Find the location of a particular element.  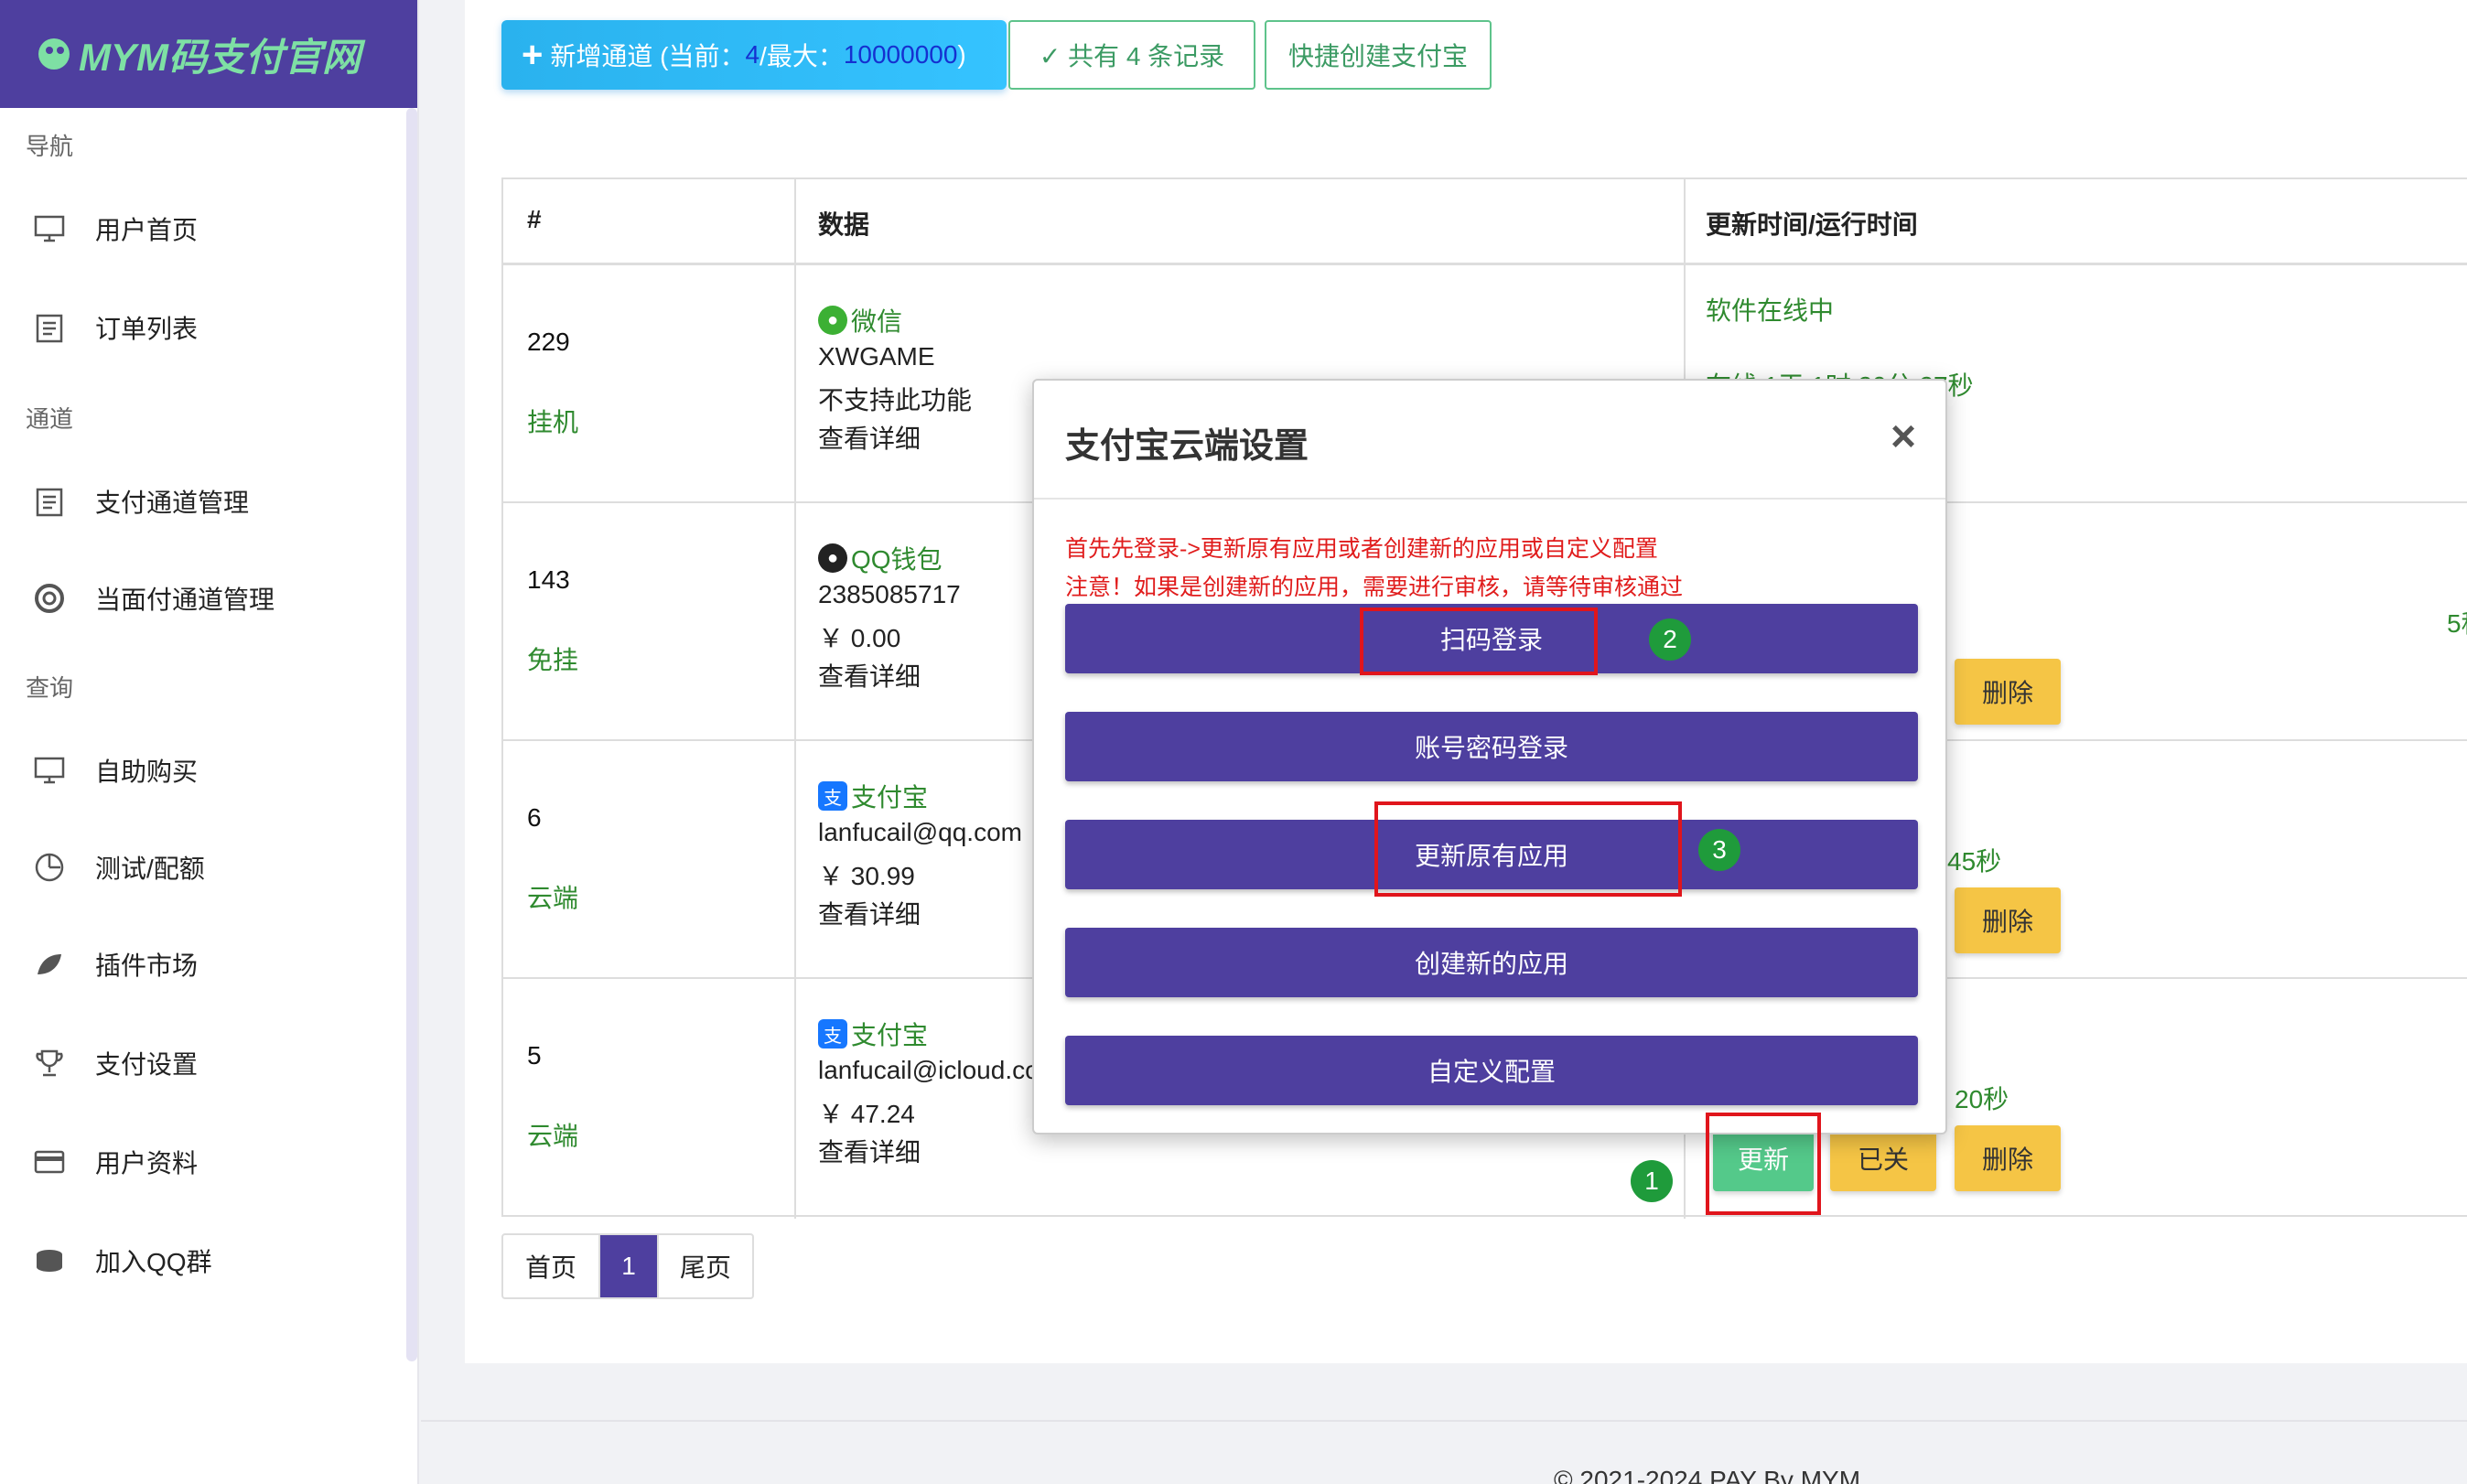

runtime-tail: 20秒 is located at coordinates (1982, 1099).